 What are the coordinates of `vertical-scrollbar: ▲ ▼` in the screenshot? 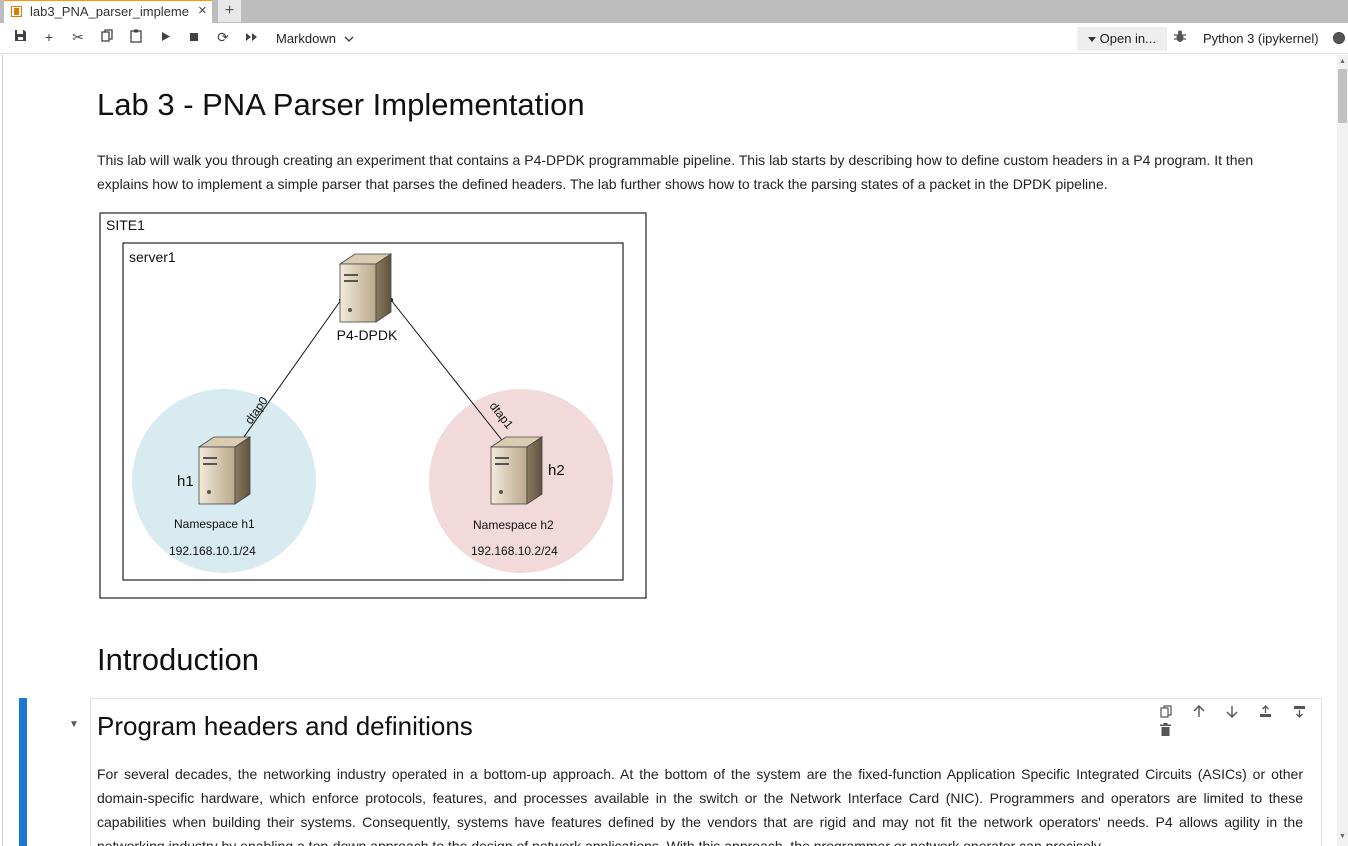 It's located at (1342, 450).